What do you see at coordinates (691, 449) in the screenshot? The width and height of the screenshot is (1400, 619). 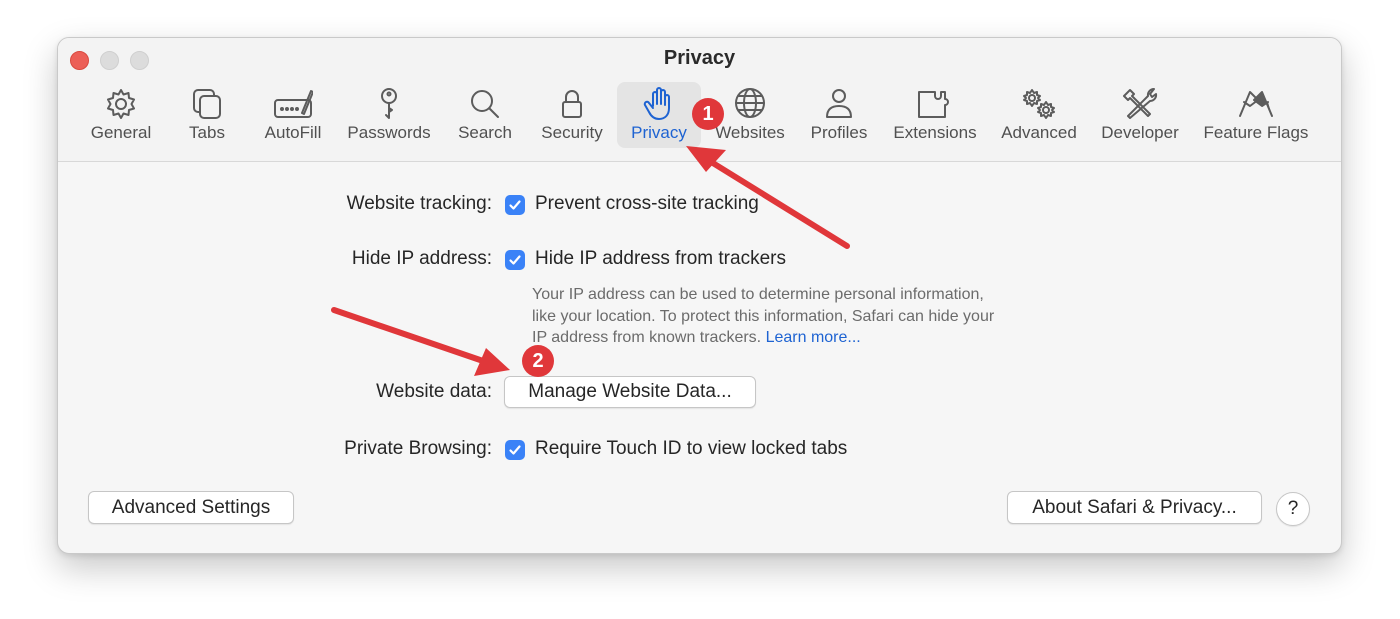 I see `touch-id-label: Require Touch ID to view locked tabs` at bounding box center [691, 449].